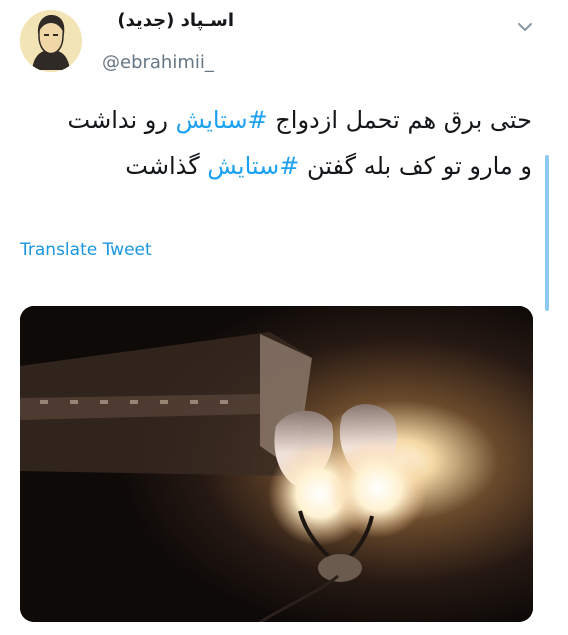 Image resolution: width=568 pixels, height=635 pixels. I want to click on author-name: اسـپاد (جدید), so click(175, 20).